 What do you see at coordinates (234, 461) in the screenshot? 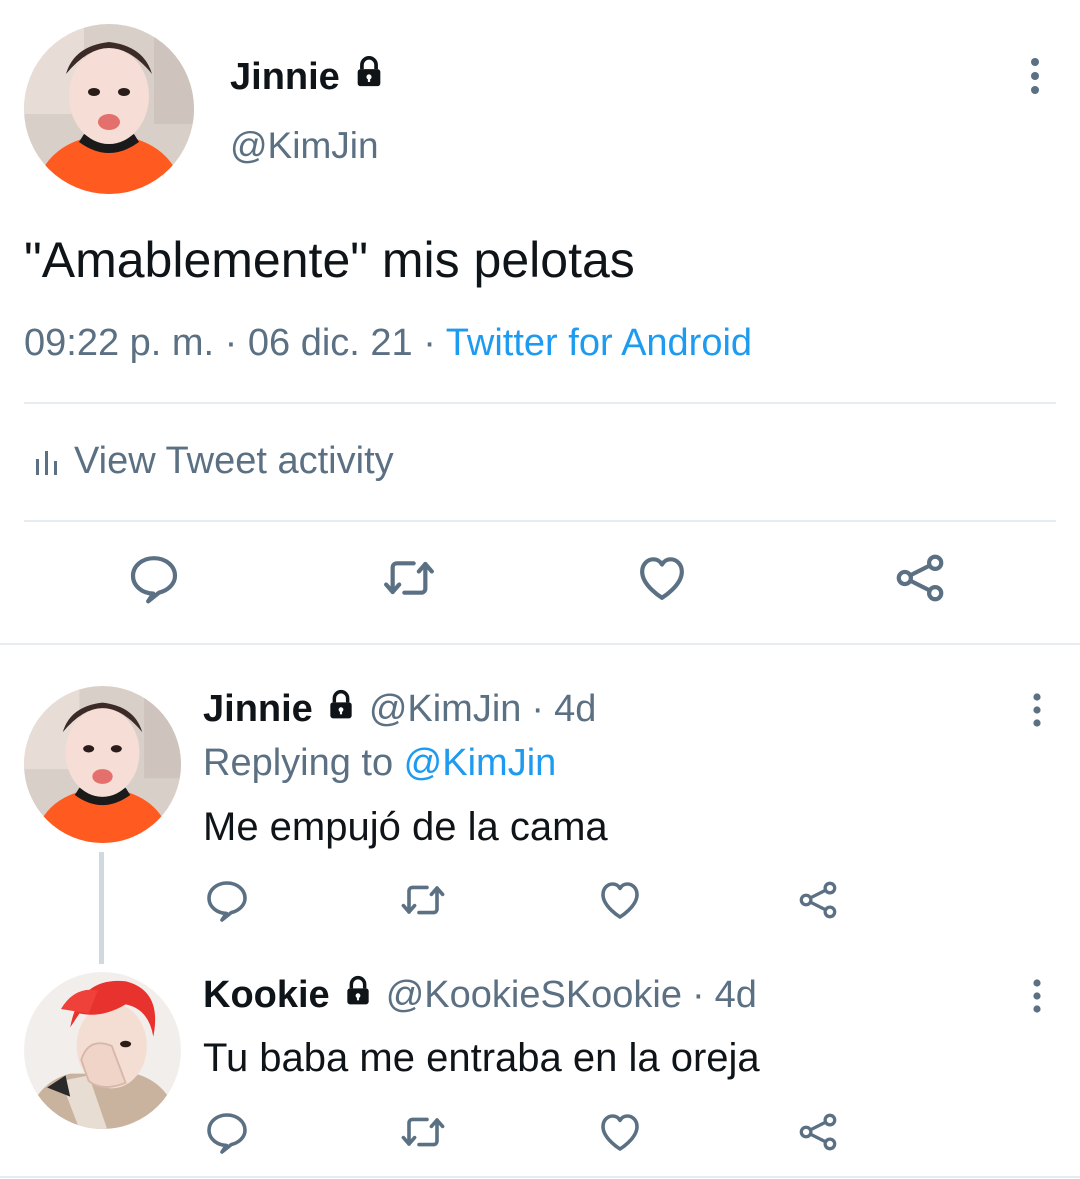
I see `activity-label: View Tweet activity` at bounding box center [234, 461].